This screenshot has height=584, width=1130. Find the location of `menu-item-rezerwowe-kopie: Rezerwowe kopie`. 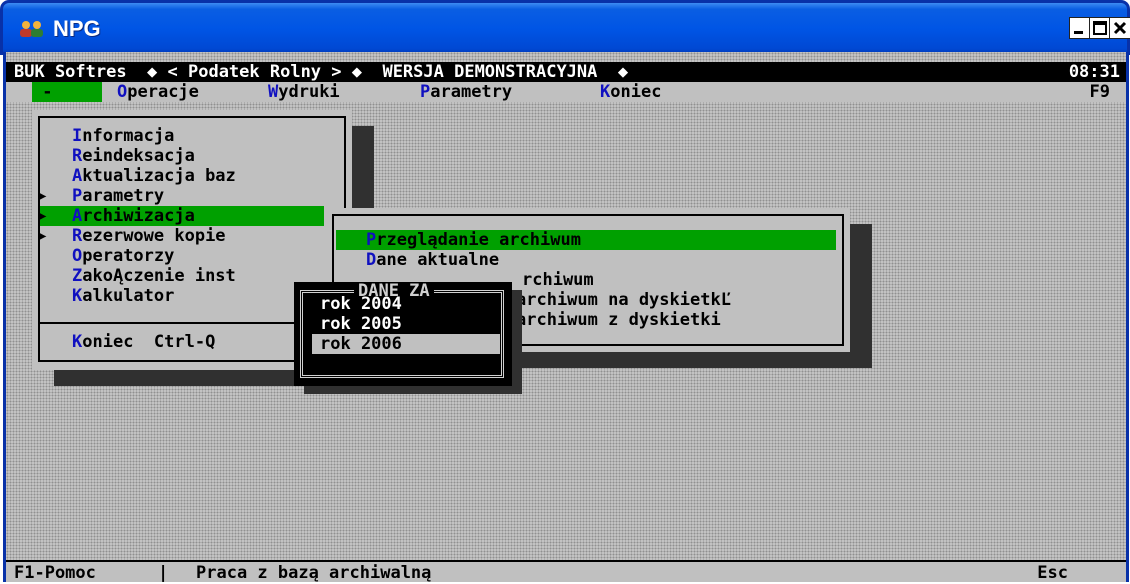

menu-item-rezerwowe-kopie: Rezerwowe kopie is located at coordinates (149, 236).